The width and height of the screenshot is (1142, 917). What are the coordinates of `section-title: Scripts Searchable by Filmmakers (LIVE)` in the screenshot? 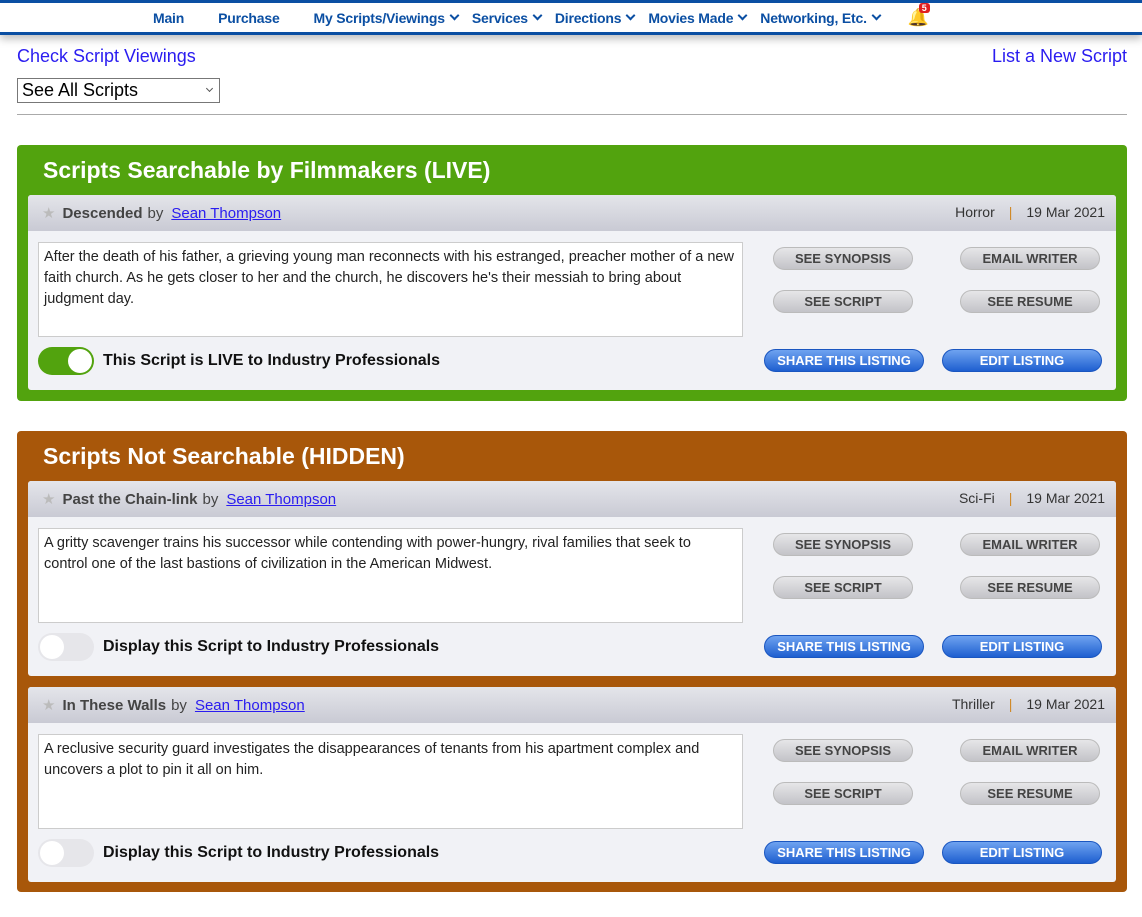 It's located at (267, 170).